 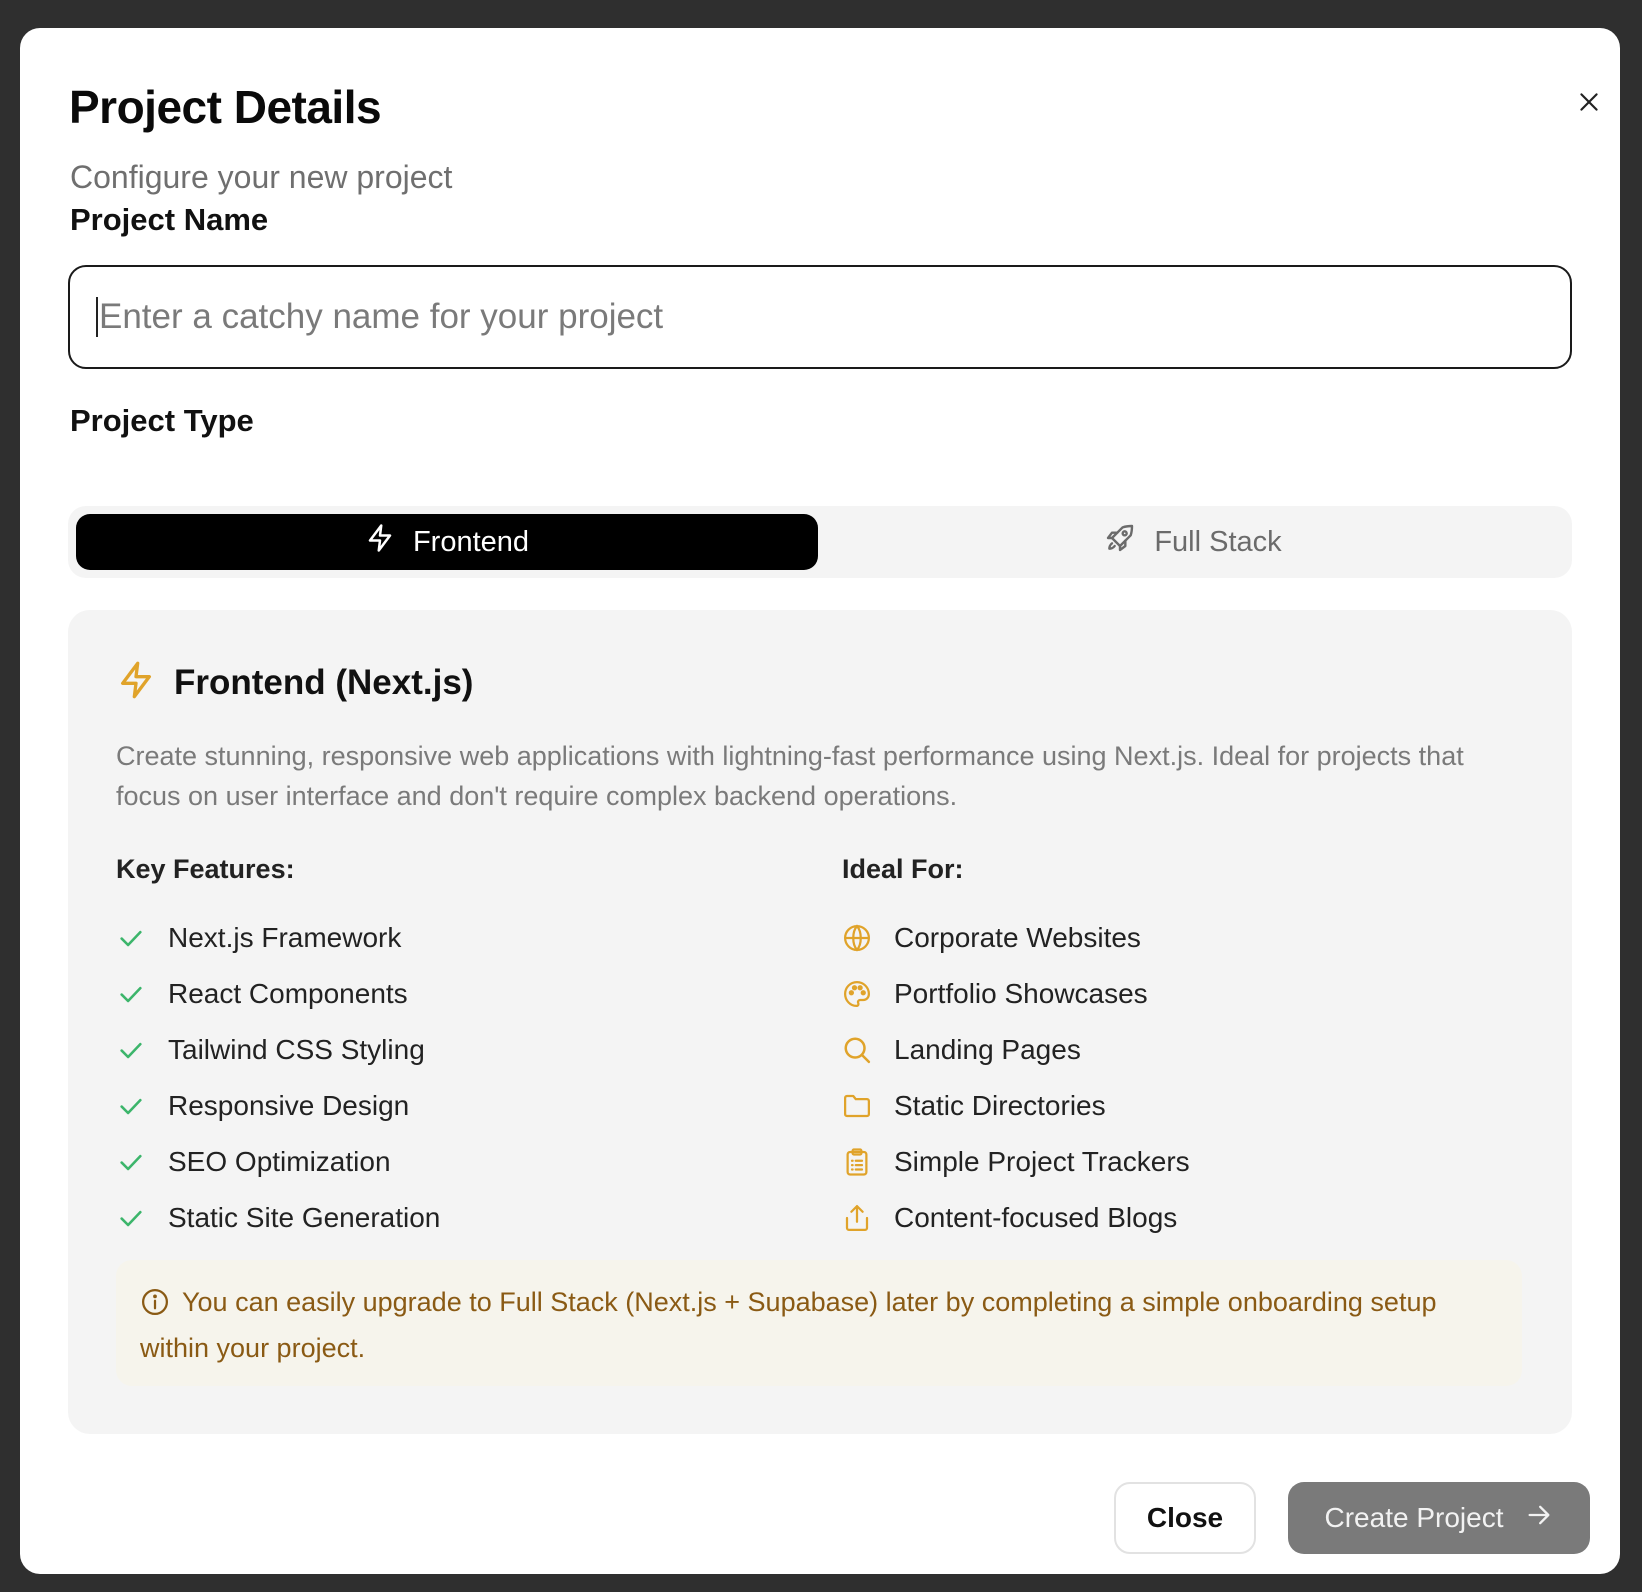 I want to click on rocket-icon, so click(x=1120, y=542).